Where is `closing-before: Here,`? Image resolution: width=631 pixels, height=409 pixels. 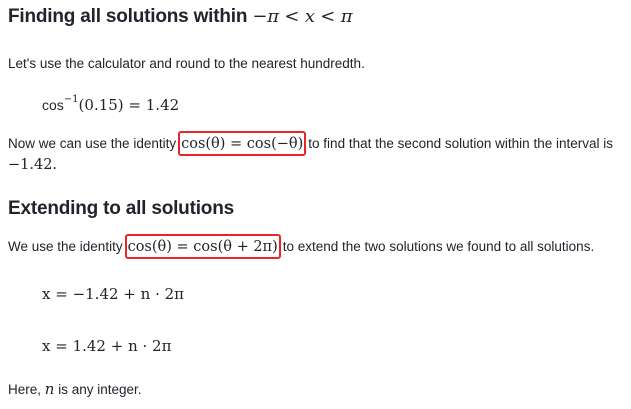 closing-before: Here, is located at coordinates (25, 389).